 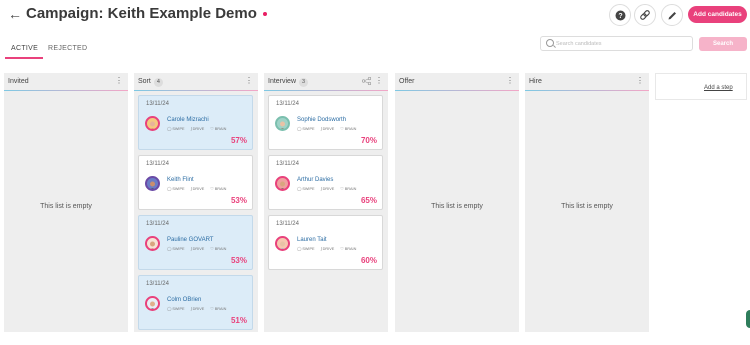 What do you see at coordinates (701, 86) in the screenshot?
I see `add-step-panel: Add a step` at bounding box center [701, 86].